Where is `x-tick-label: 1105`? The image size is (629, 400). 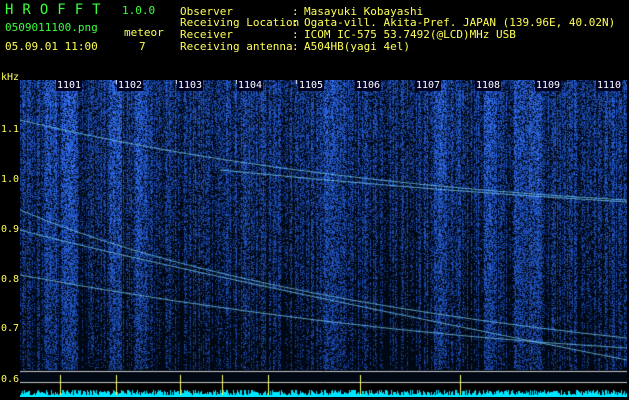
x-tick-label: 1105 is located at coordinates (311, 85).